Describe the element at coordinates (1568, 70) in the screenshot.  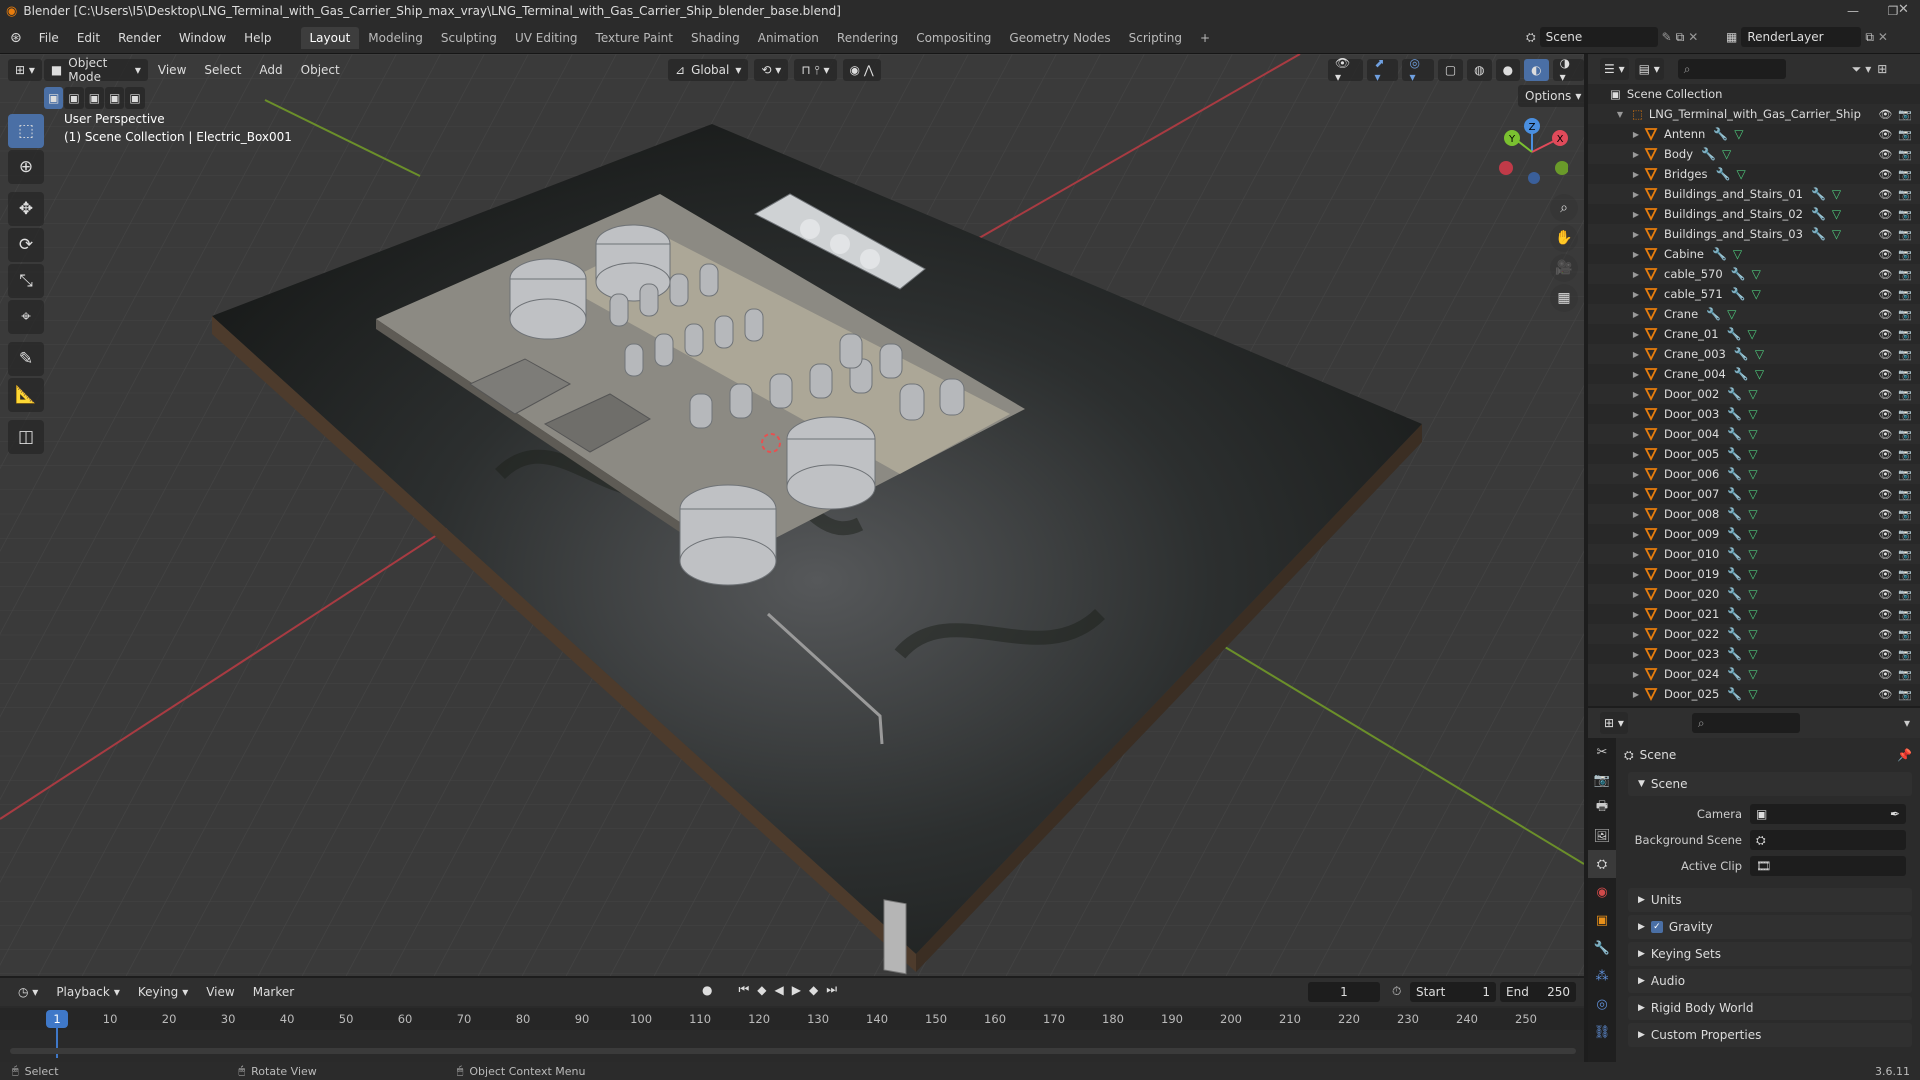
I see `rendered-shading-icon: ◑ ▾` at that location.